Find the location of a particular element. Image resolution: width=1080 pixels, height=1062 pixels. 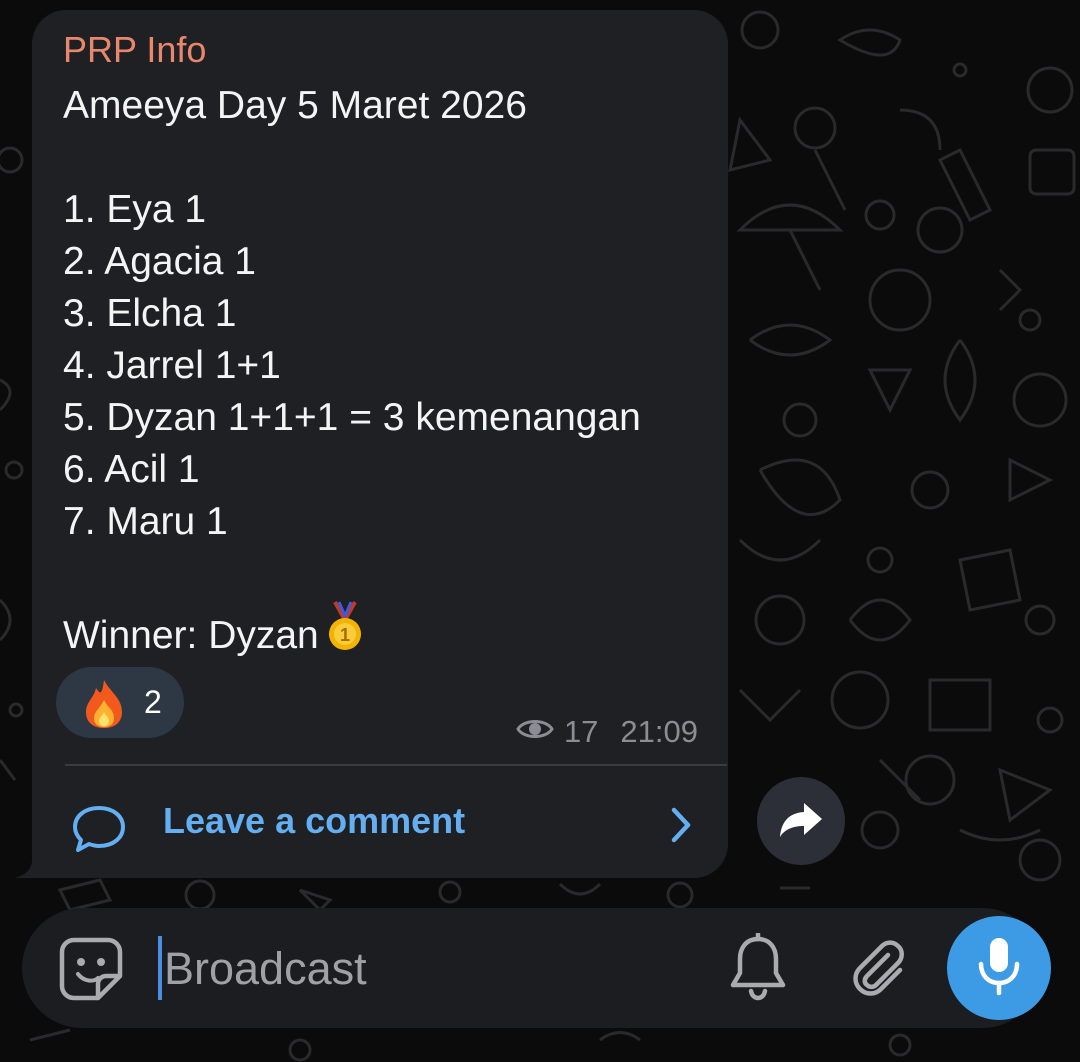

reaction-count: 2 is located at coordinates (153, 702).